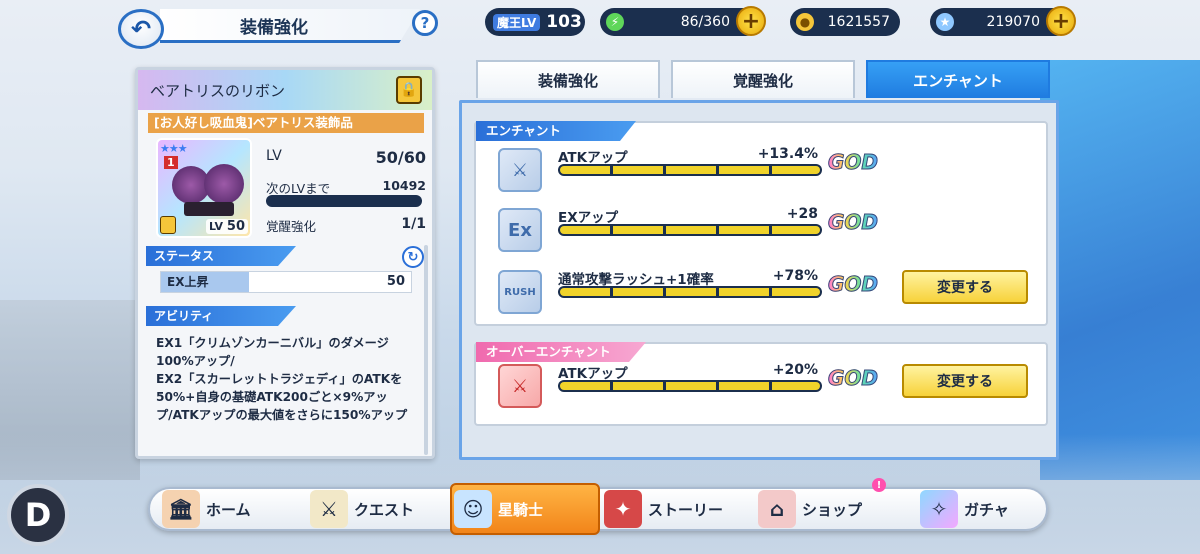 The width and height of the screenshot is (1200, 554). I want to click on status-value: 50, so click(395, 281).